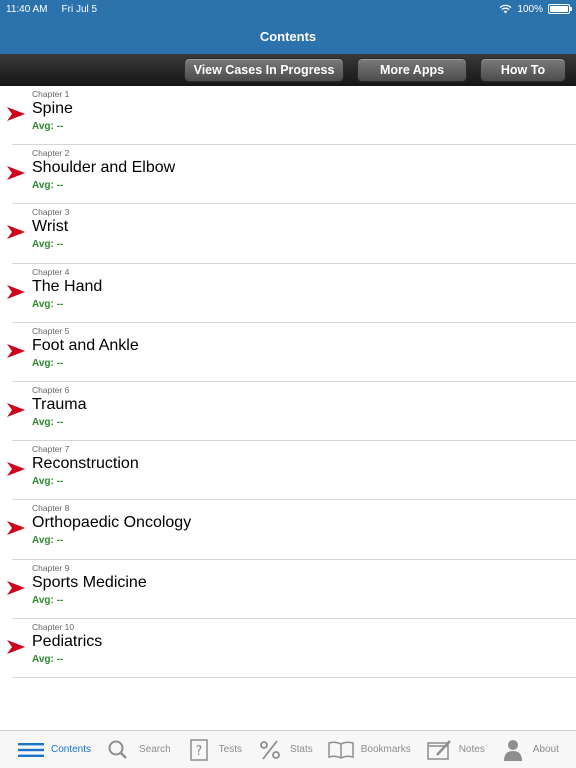  What do you see at coordinates (50, 227) in the screenshot?
I see `chapter-title: Wrist` at bounding box center [50, 227].